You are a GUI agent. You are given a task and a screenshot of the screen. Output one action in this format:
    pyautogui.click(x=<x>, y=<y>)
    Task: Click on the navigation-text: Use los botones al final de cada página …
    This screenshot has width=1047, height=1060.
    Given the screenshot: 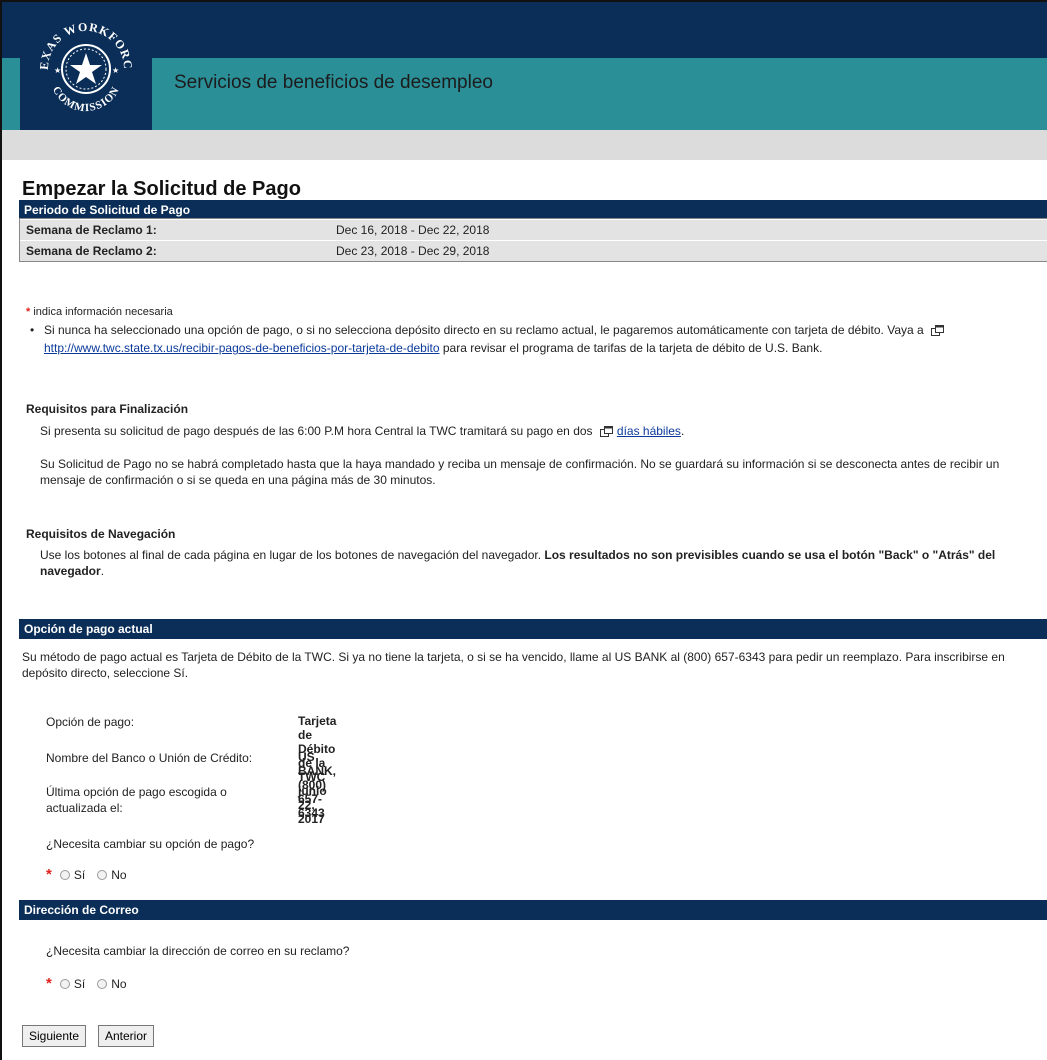 What is the action you would take?
    pyautogui.click(x=291, y=555)
    